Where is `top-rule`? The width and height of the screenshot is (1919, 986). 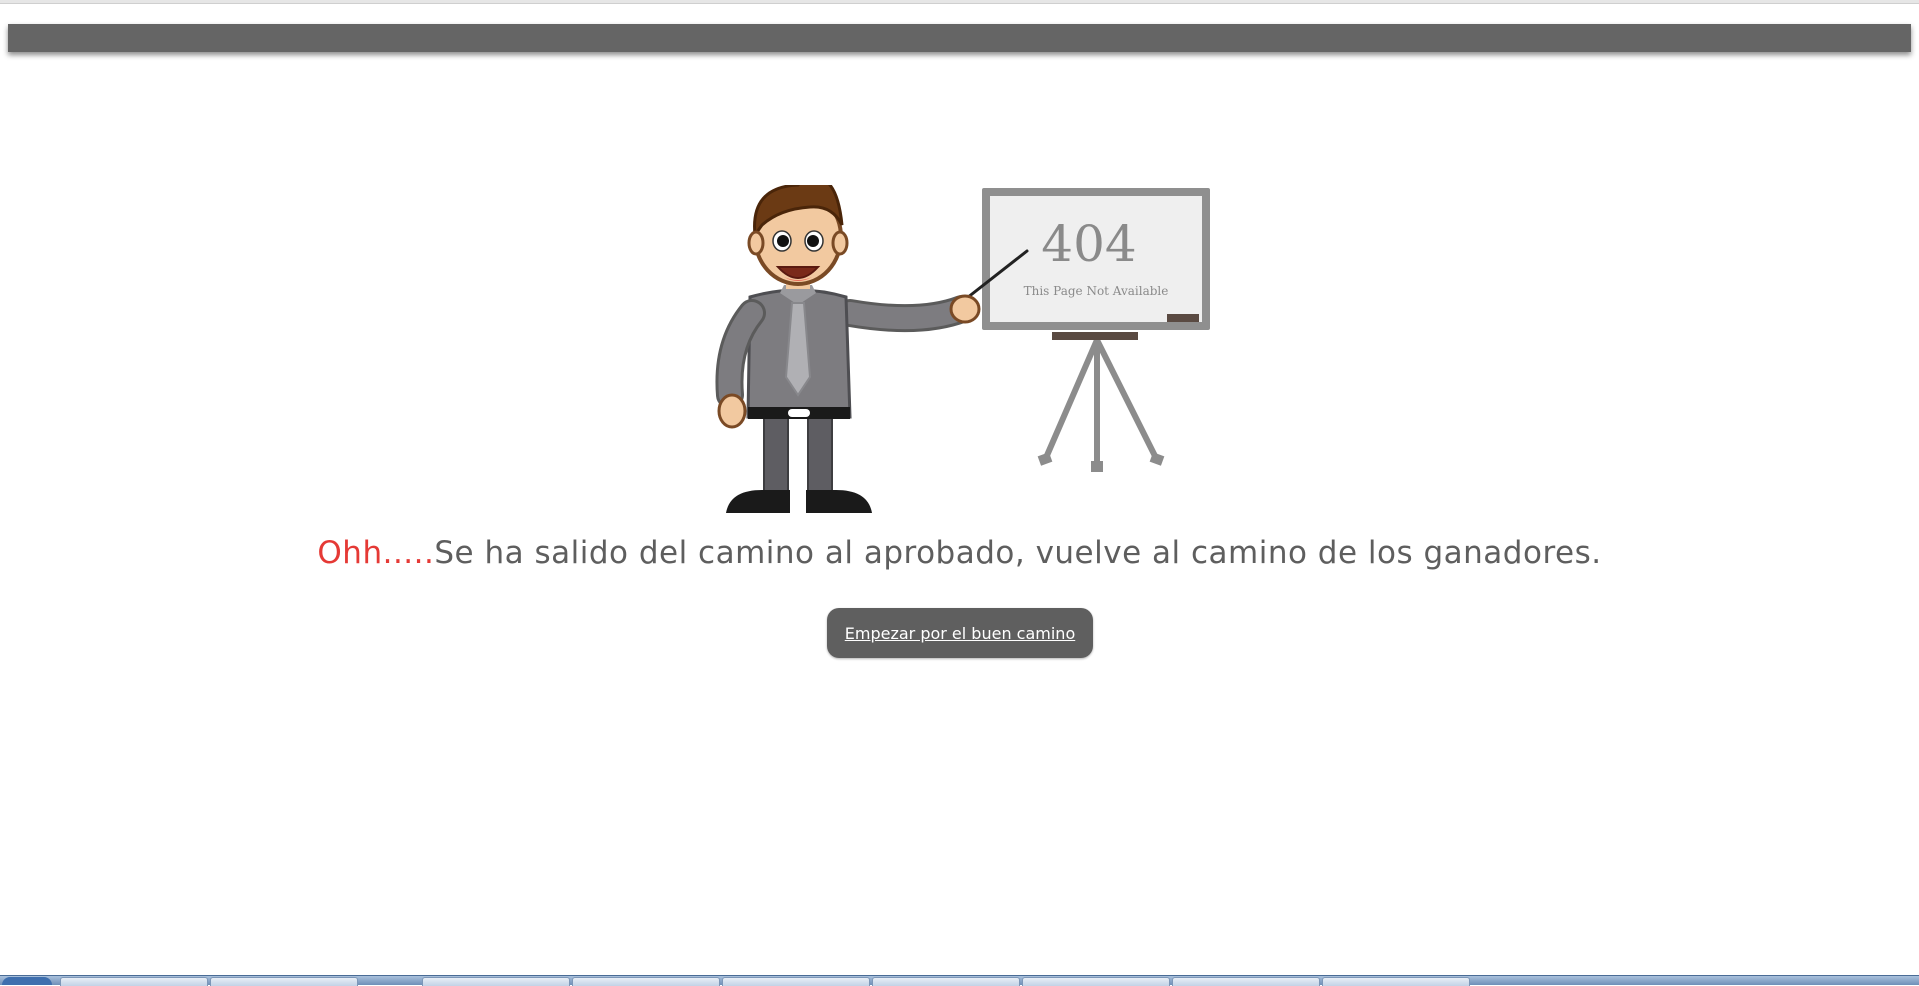 top-rule is located at coordinates (959, 2).